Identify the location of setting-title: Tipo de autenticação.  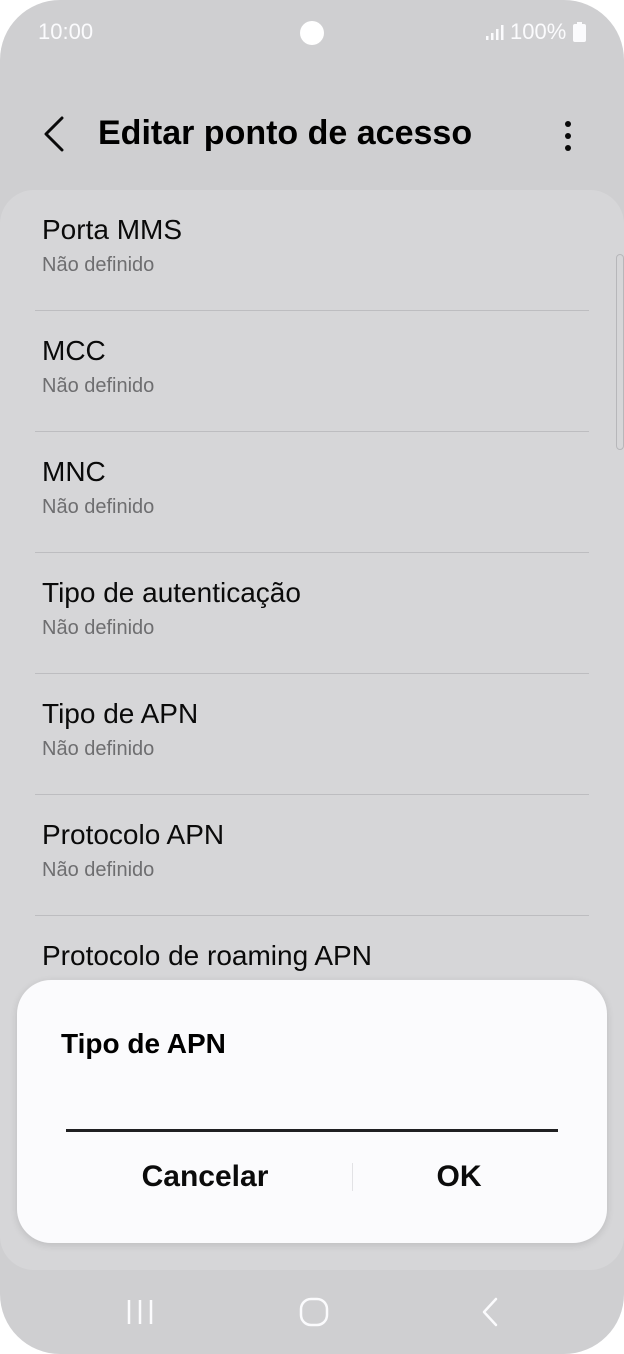
(171, 592).